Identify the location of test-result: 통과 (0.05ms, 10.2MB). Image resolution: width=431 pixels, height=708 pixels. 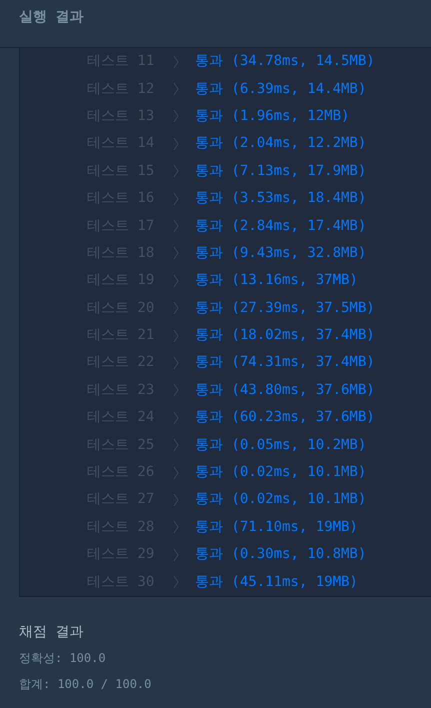
(280, 445).